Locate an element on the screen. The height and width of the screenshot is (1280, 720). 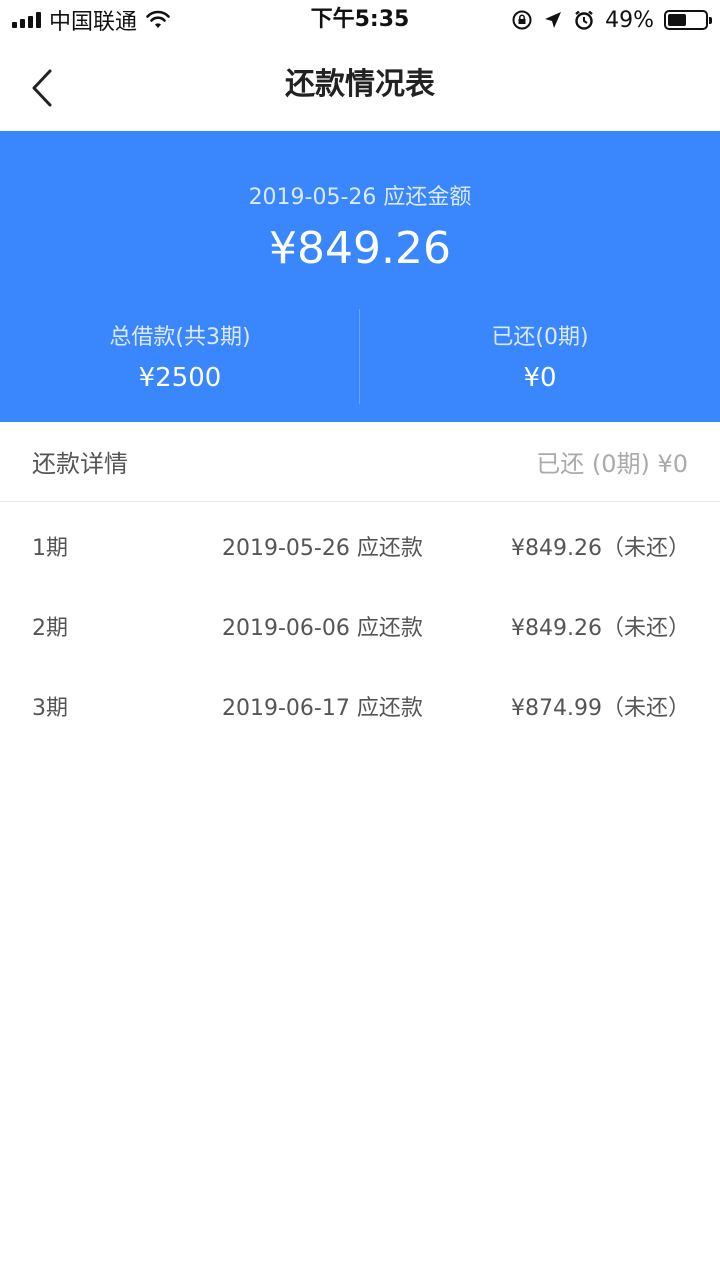
installment-date: 2019-06-17 应还款 is located at coordinates (322, 708).